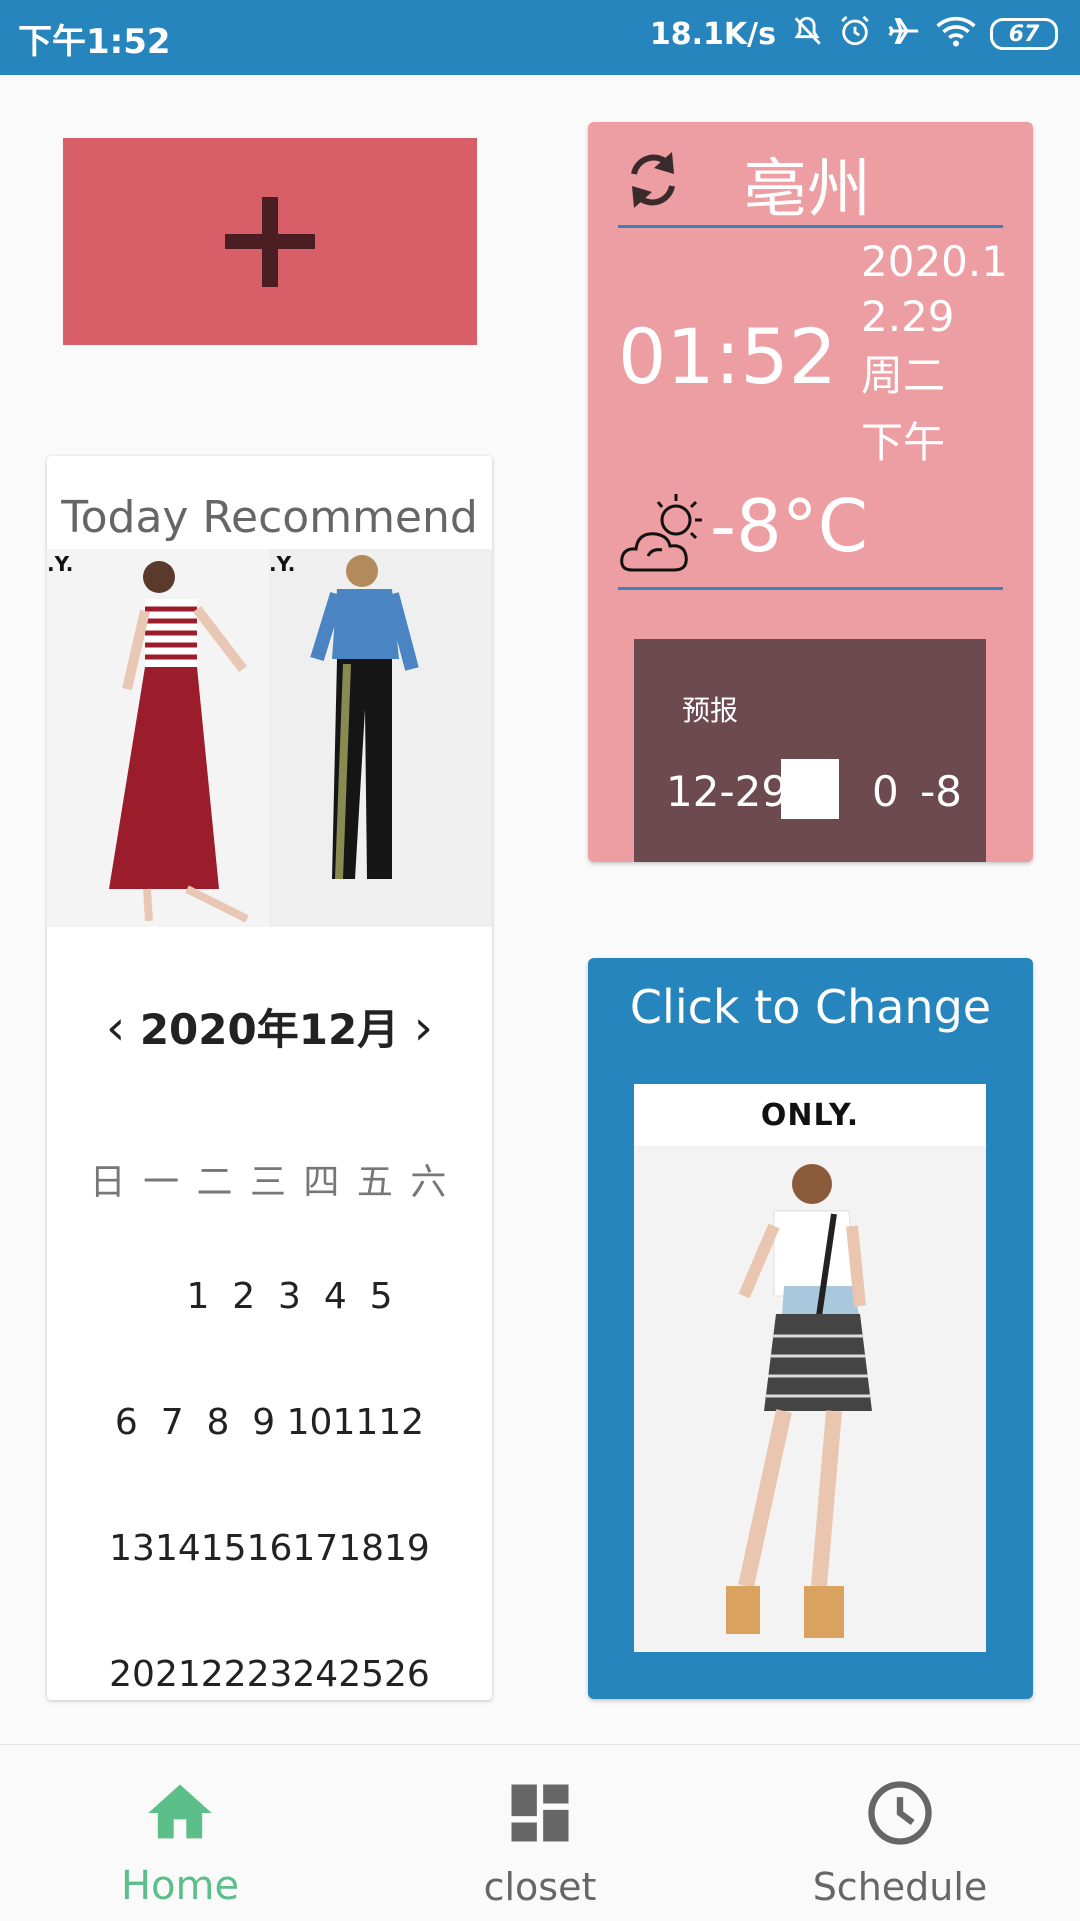 Image resolution: width=1080 pixels, height=1921 pixels. What do you see at coordinates (115, 1028) in the screenshot?
I see `prev-month-button: ‹` at bounding box center [115, 1028].